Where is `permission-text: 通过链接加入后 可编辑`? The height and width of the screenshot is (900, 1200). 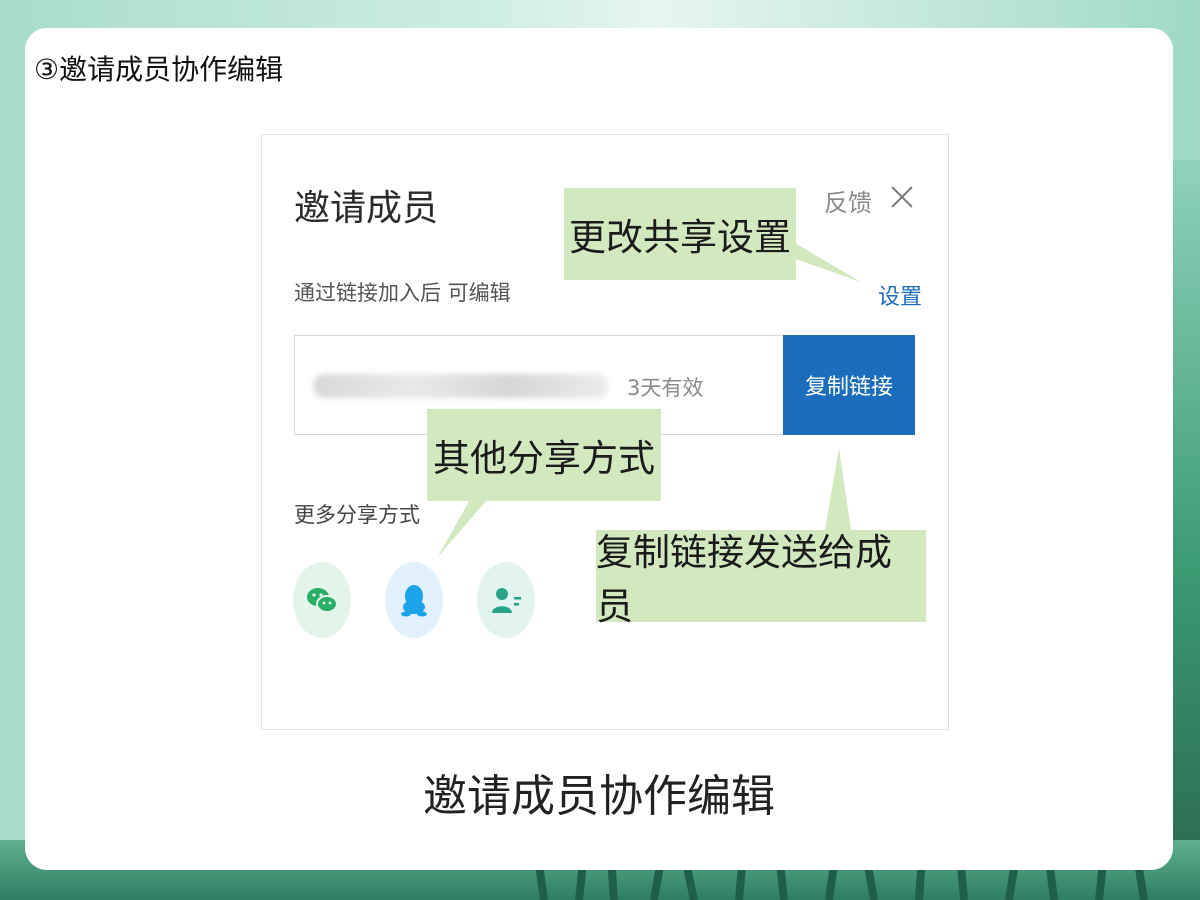 permission-text: 通过链接加入后 可编辑 is located at coordinates (402, 293).